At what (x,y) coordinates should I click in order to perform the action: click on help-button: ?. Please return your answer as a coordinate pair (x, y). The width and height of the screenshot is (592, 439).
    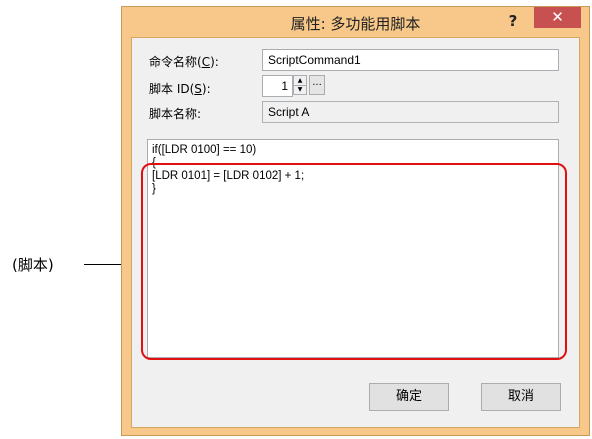
    Looking at the image, I should click on (513, 21).